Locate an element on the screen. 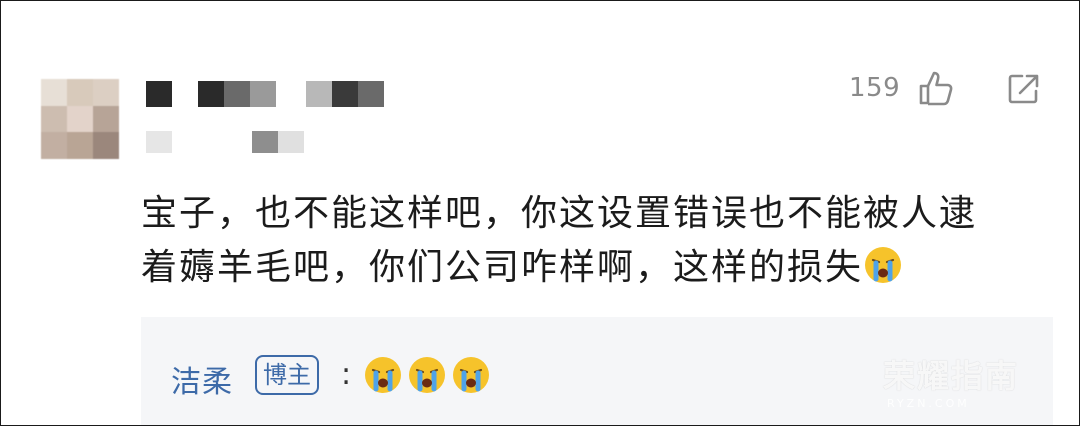  comment-line-2-text: 着薅羊毛吧，你们公司咋样啊，这样的损失 is located at coordinates (502, 267).